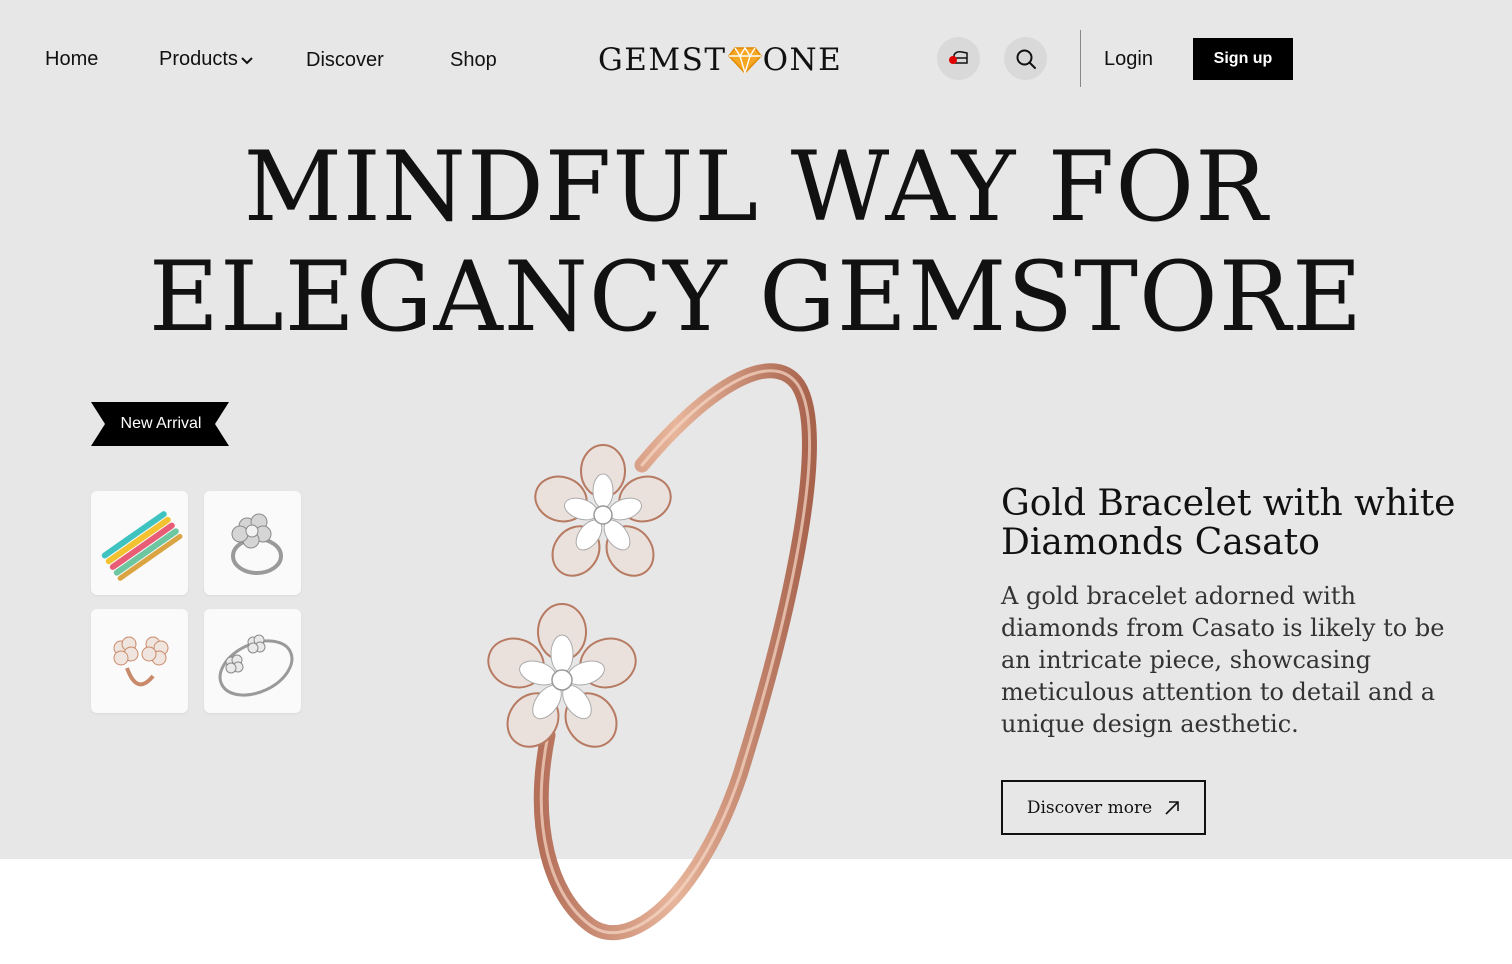 This screenshot has width=1512, height=964. What do you see at coordinates (1080, 58) in the screenshot?
I see `header-divider` at bounding box center [1080, 58].